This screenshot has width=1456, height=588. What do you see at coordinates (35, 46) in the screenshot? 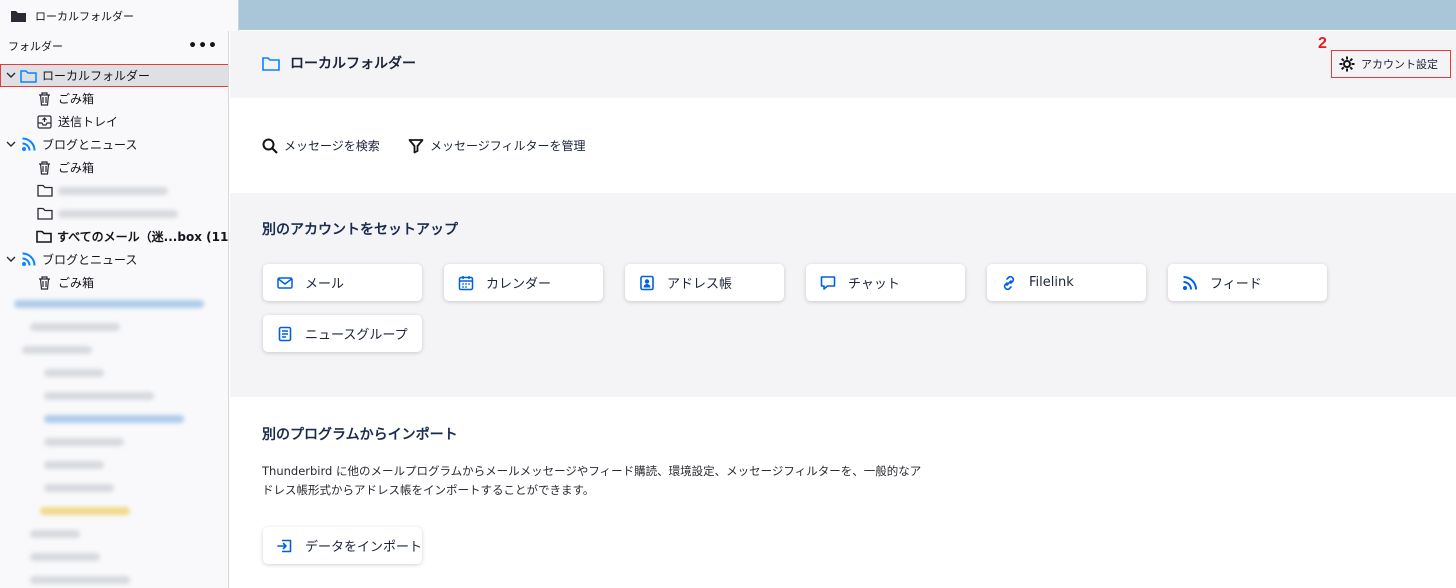
I see `folder-pane-title: フォルダー` at bounding box center [35, 46].